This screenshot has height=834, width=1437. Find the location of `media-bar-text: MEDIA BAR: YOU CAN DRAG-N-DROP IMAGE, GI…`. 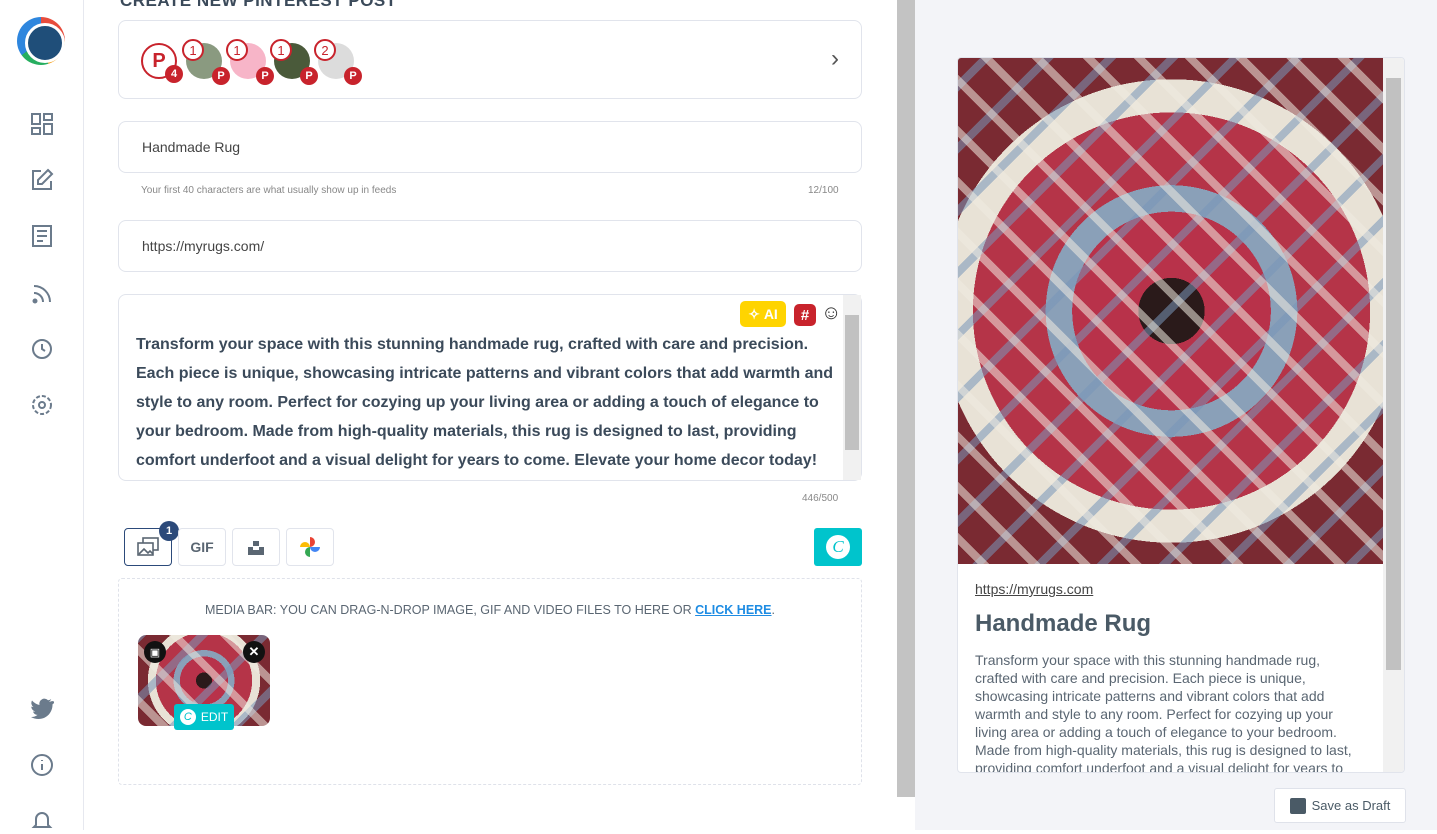

media-bar-text: MEDIA BAR: YOU CAN DRAG-N-DROP IMAGE, GI… is located at coordinates (450, 610).